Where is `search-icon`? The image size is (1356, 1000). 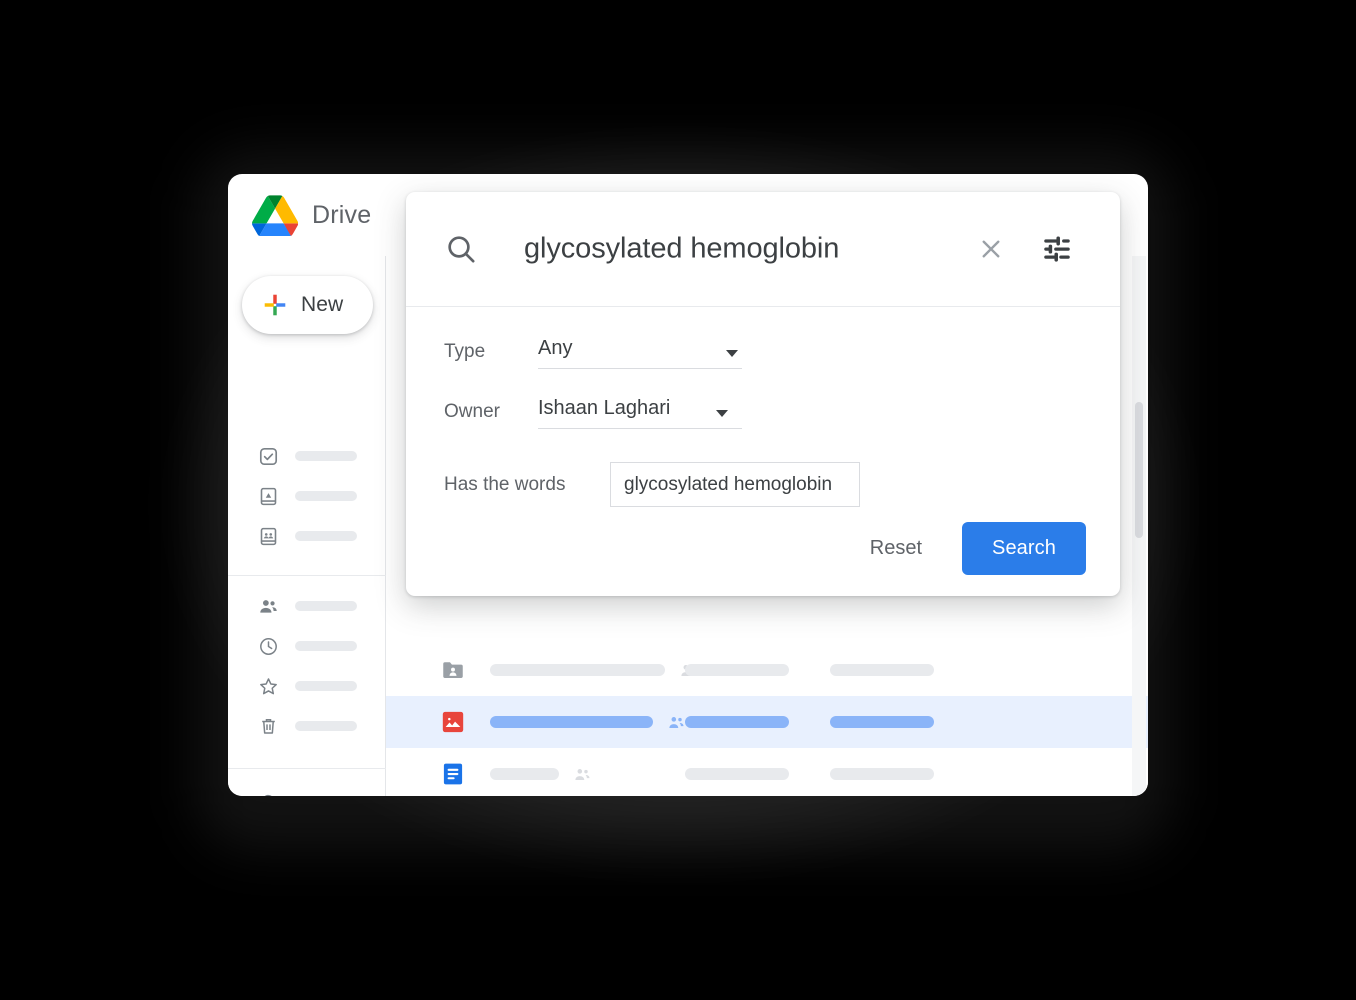 search-icon is located at coordinates (461, 249).